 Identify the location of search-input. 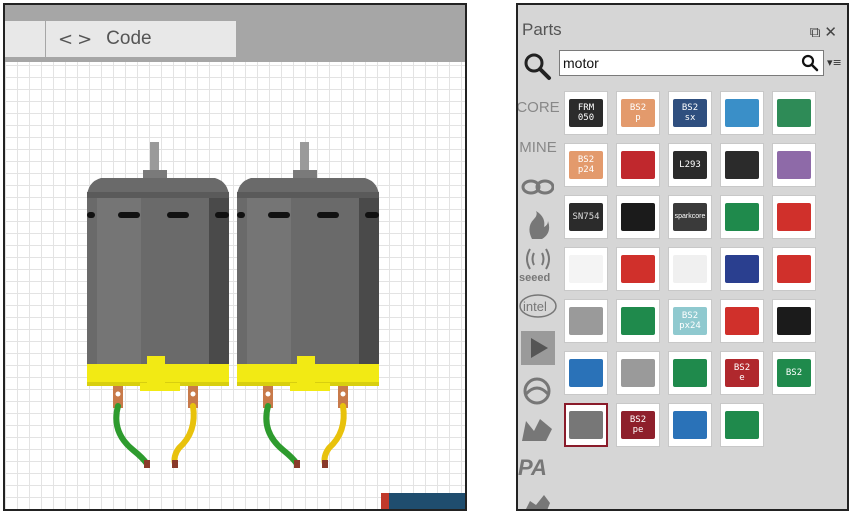
(675, 63).